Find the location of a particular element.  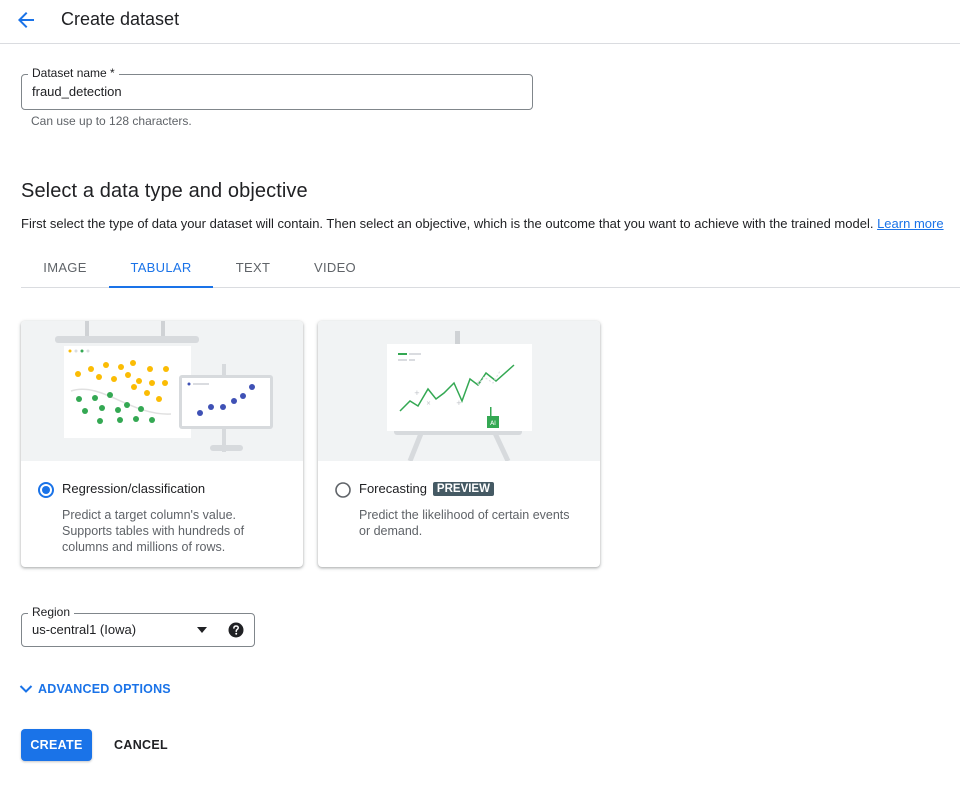

help-icon is located at coordinates (236, 630).